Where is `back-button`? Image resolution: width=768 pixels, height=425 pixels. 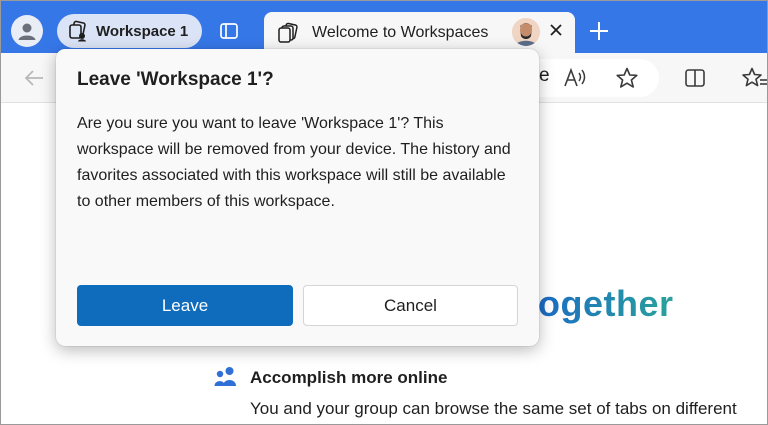
back-button is located at coordinates (34, 78).